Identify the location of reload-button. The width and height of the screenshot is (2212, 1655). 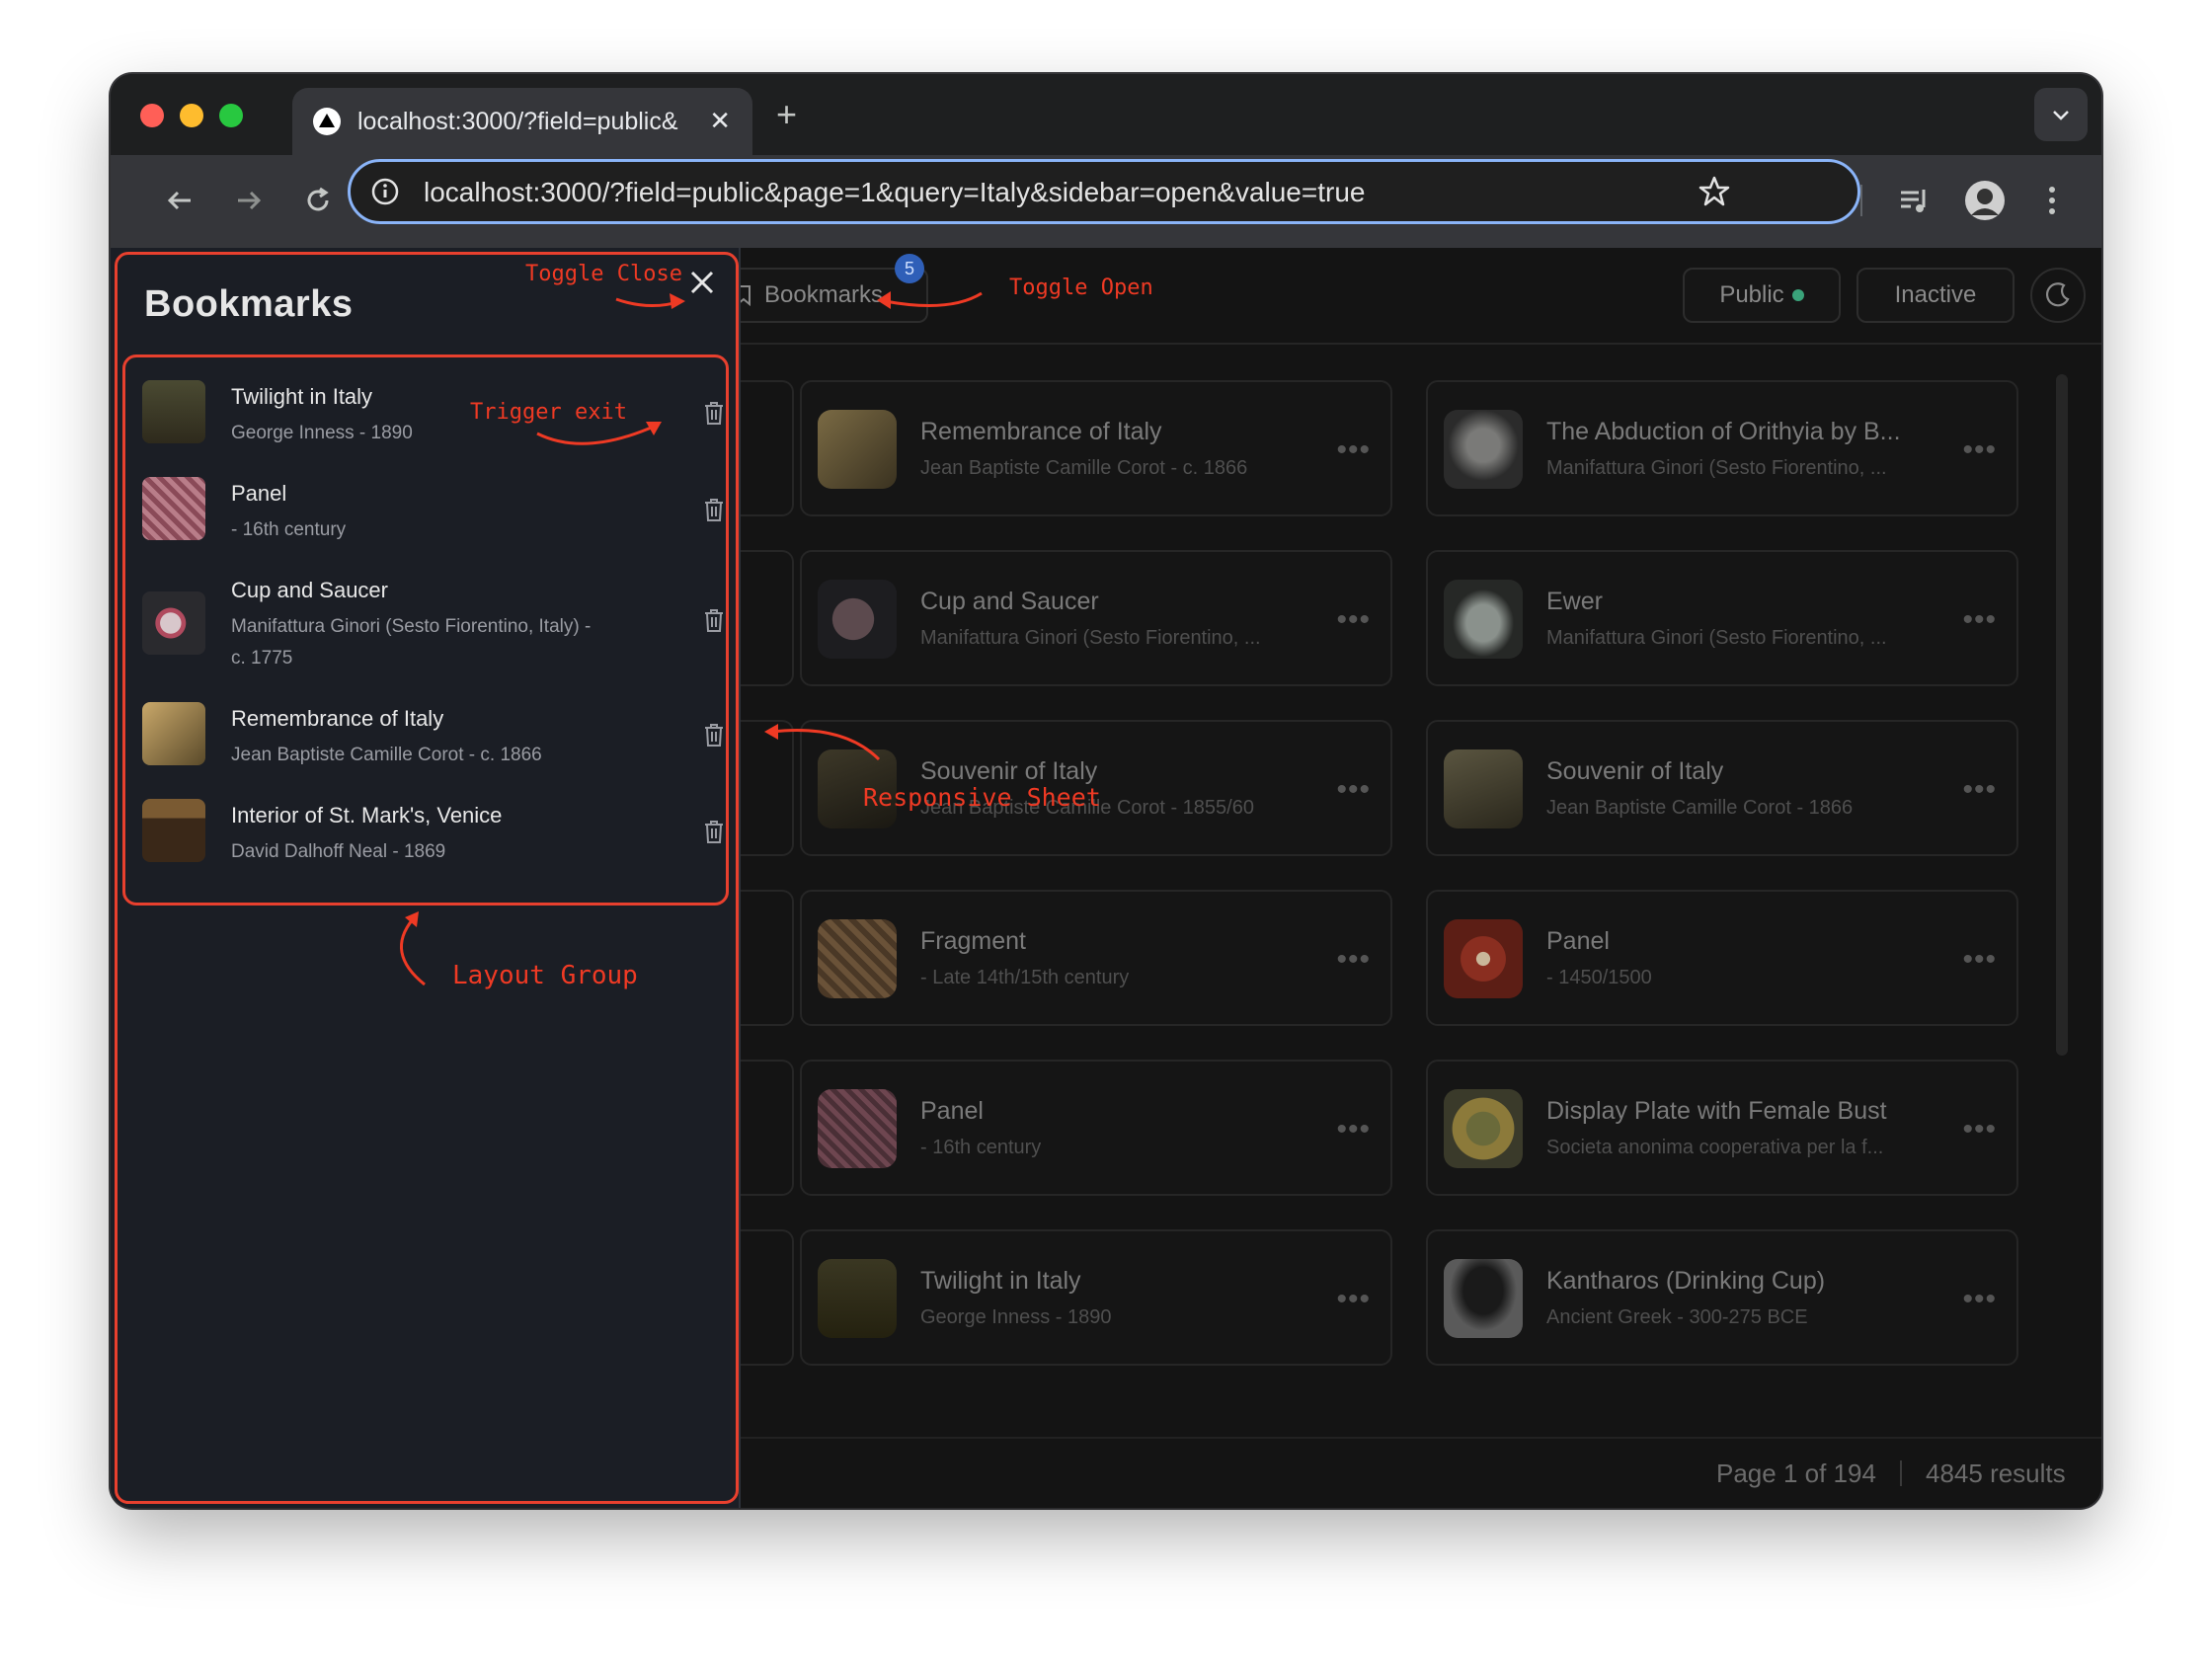
(318, 200).